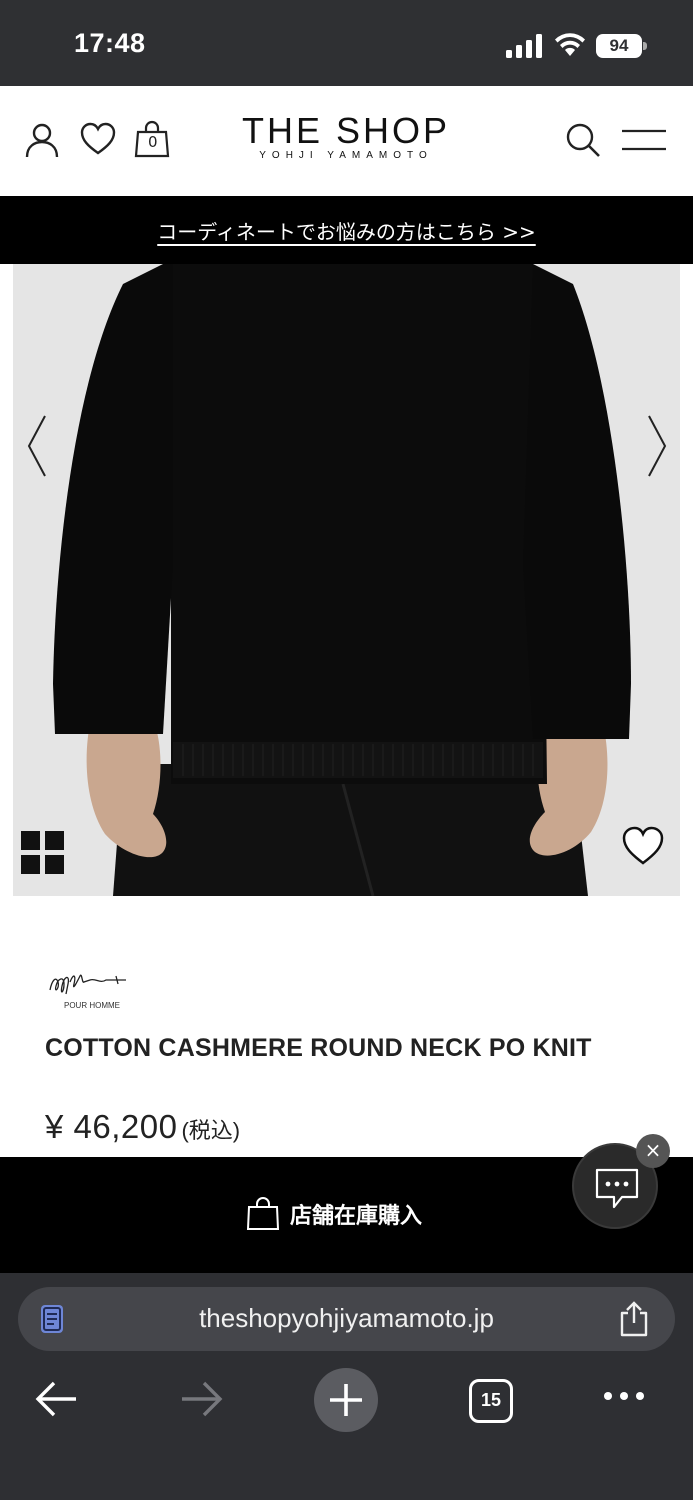 This screenshot has width=693, height=1500. Describe the element at coordinates (570, 44) in the screenshot. I see `wifi-icon` at that location.